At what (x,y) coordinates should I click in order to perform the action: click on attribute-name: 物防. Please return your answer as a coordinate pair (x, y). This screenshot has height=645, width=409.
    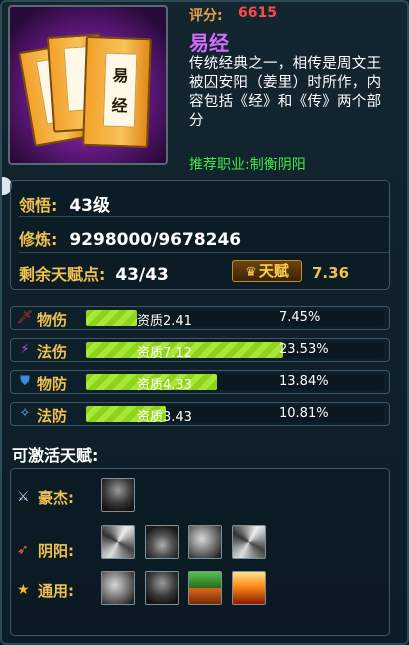
    Looking at the image, I should click on (52, 384).